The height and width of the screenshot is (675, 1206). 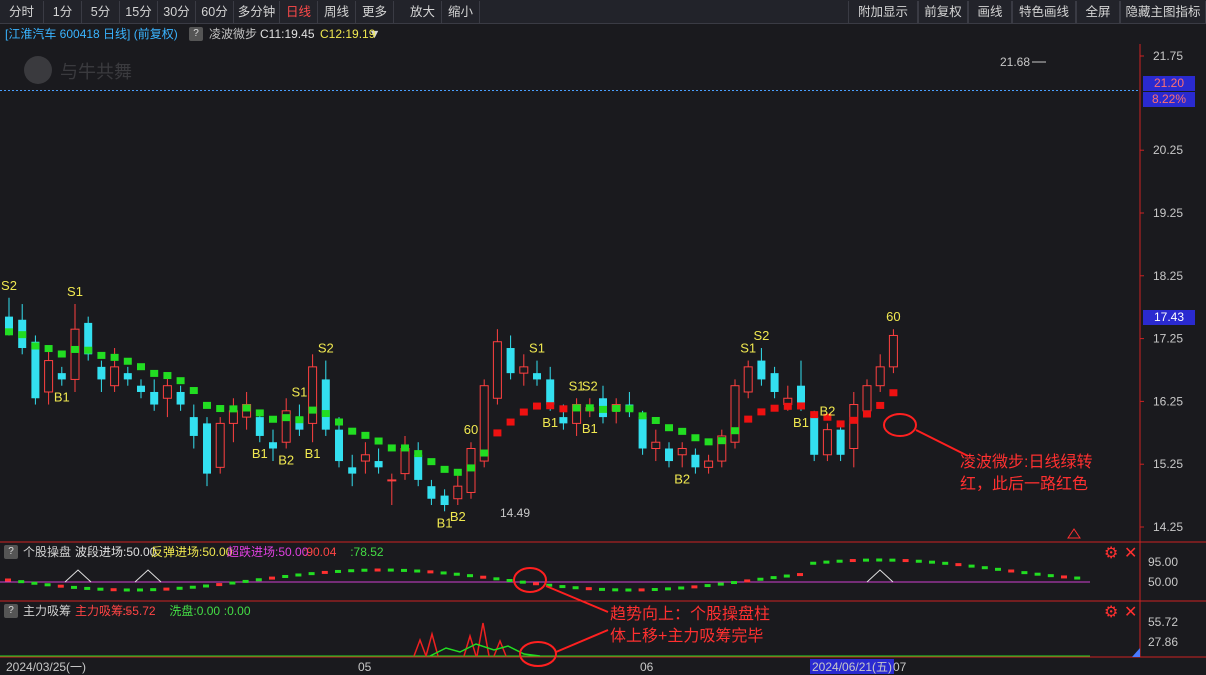 I want to click on price-tick-label: 17.25, so click(x=1168, y=339).